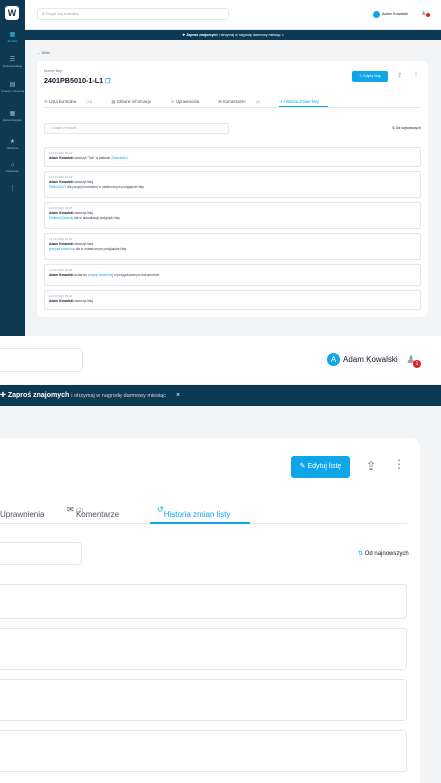 This screenshot has width=441, height=783. What do you see at coordinates (190, 101) in the screenshot?
I see `tab-permissions: ☺ Uprawnienia` at bounding box center [190, 101].